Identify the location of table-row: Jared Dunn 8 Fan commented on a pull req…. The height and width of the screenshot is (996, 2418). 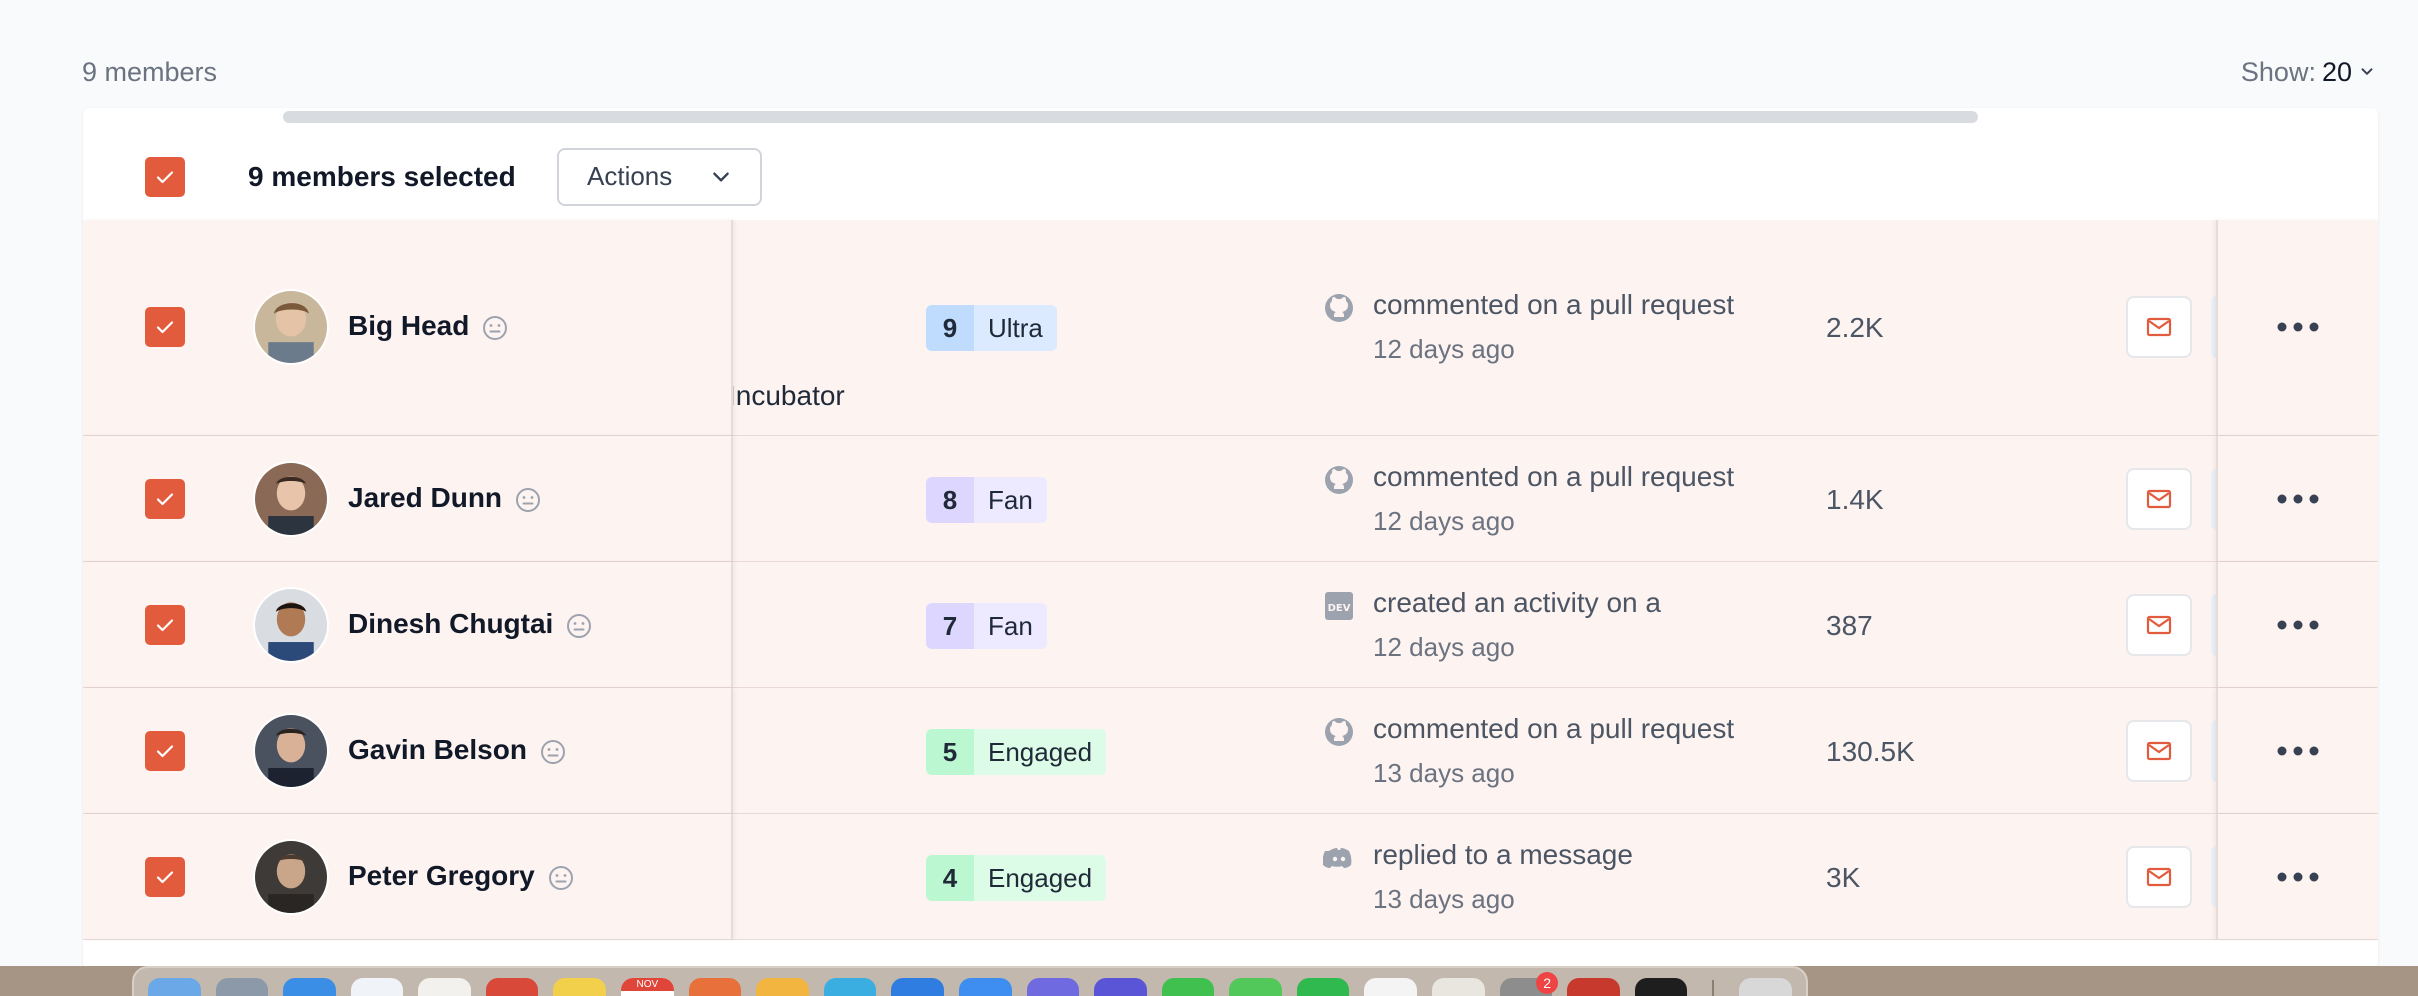
(1230, 499).